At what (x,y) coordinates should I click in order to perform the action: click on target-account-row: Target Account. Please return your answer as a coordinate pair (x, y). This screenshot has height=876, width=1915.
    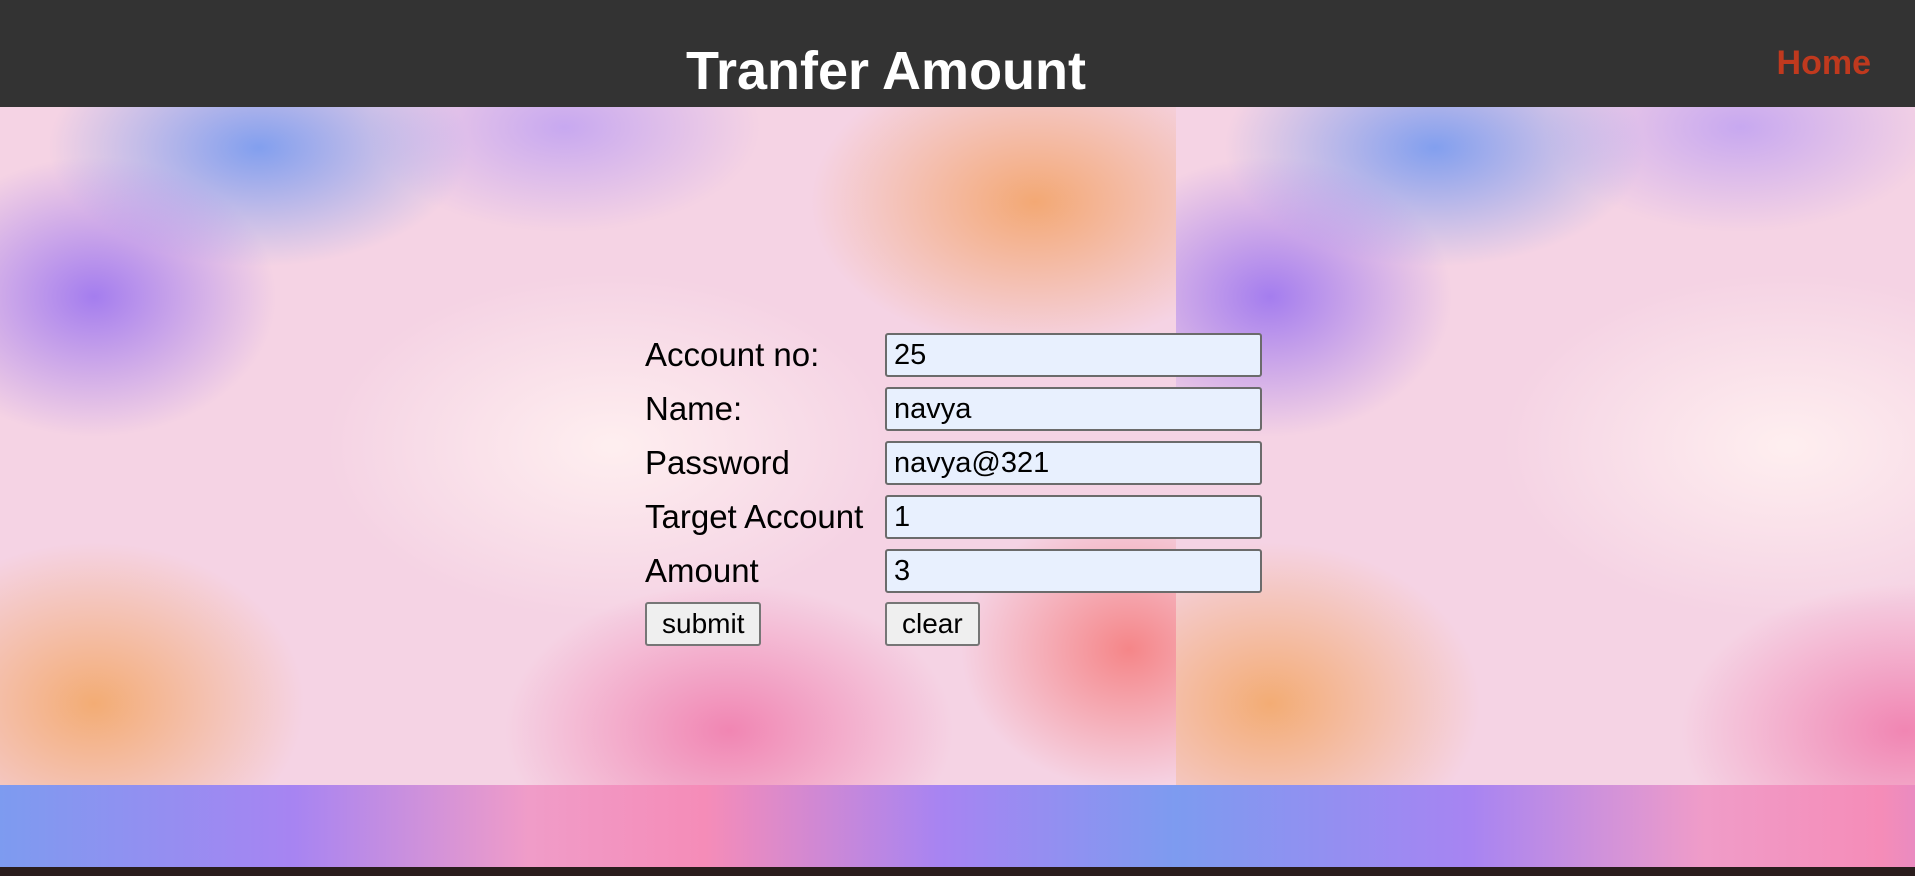
    Looking at the image, I should click on (955, 517).